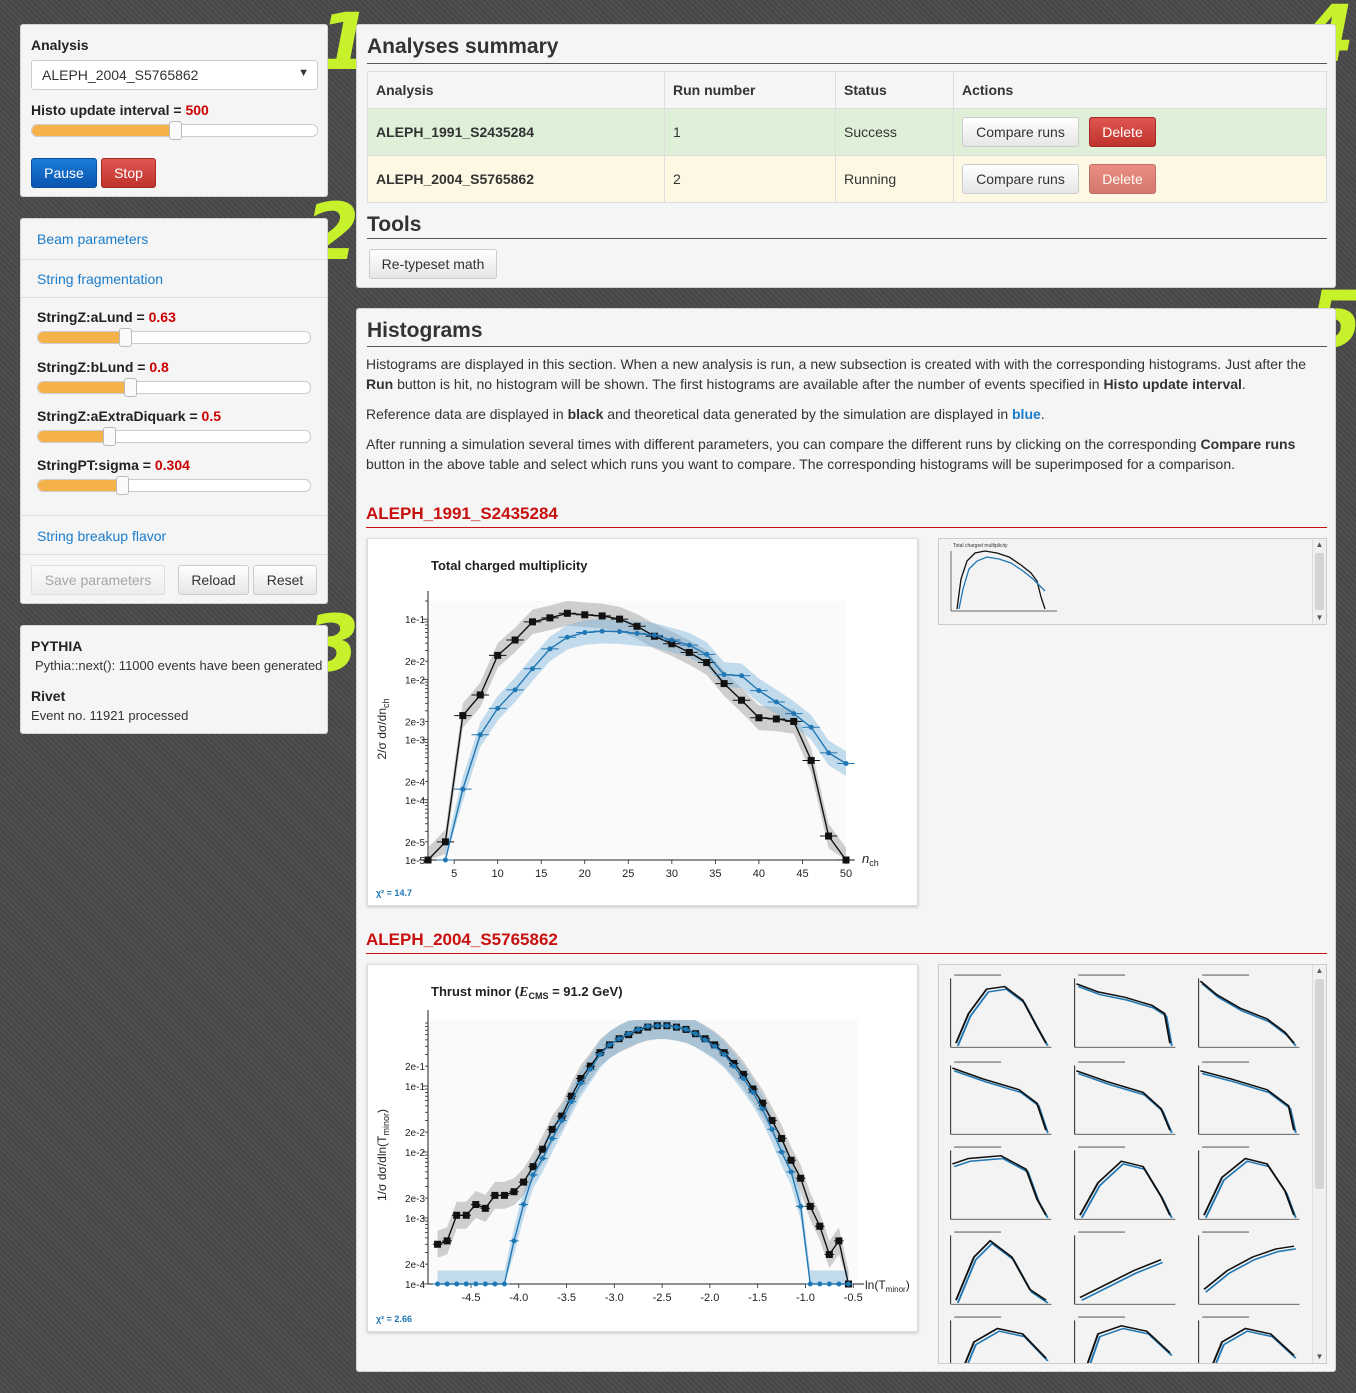  What do you see at coordinates (98, 580) in the screenshot?
I see `save-parameters-button: Save parameters` at bounding box center [98, 580].